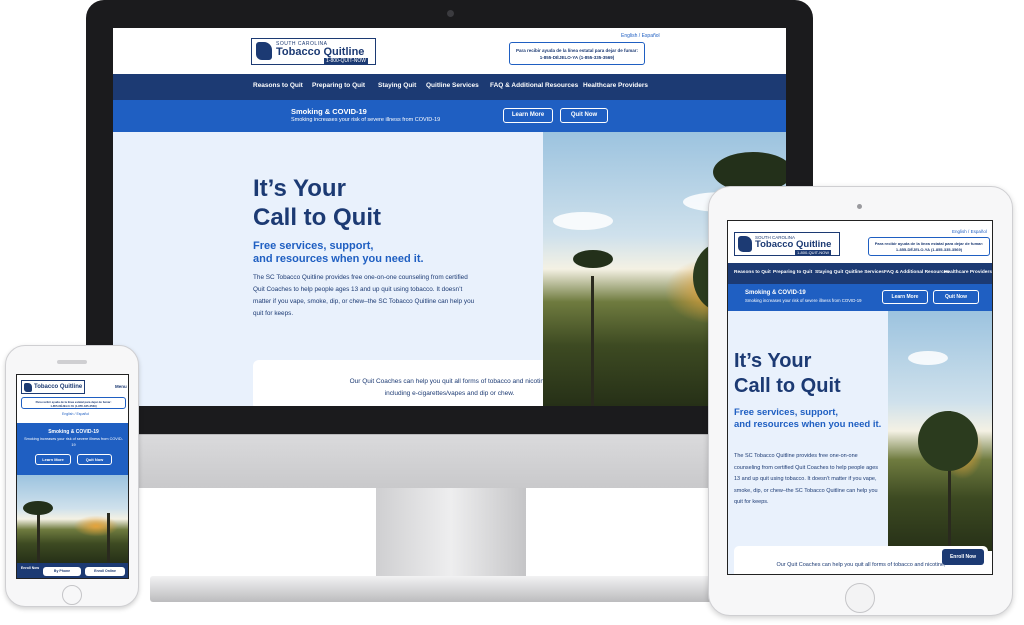  Describe the element at coordinates (105, 571) in the screenshot. I see `enroll-online-button: Enroll Online` at that location.